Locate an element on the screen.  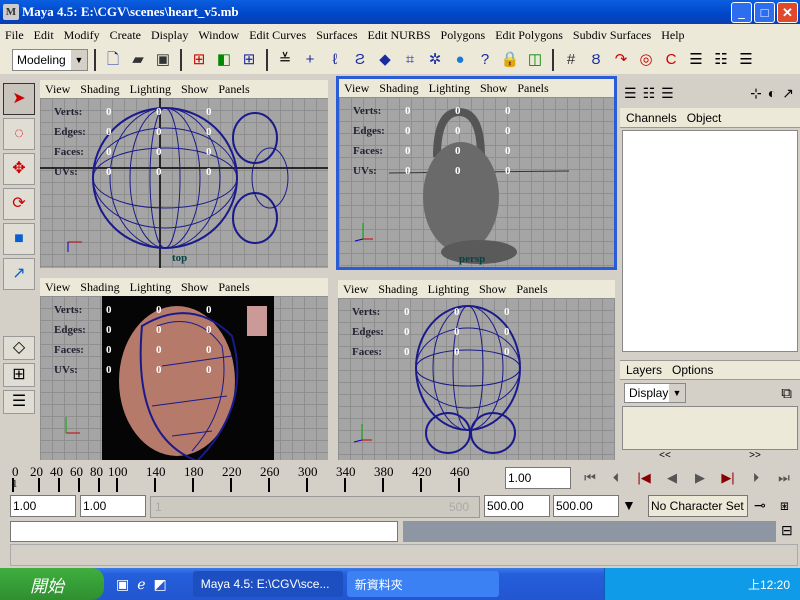
menu-edit-nurbs: Edit NURBS is located at coordinates (399, 35).